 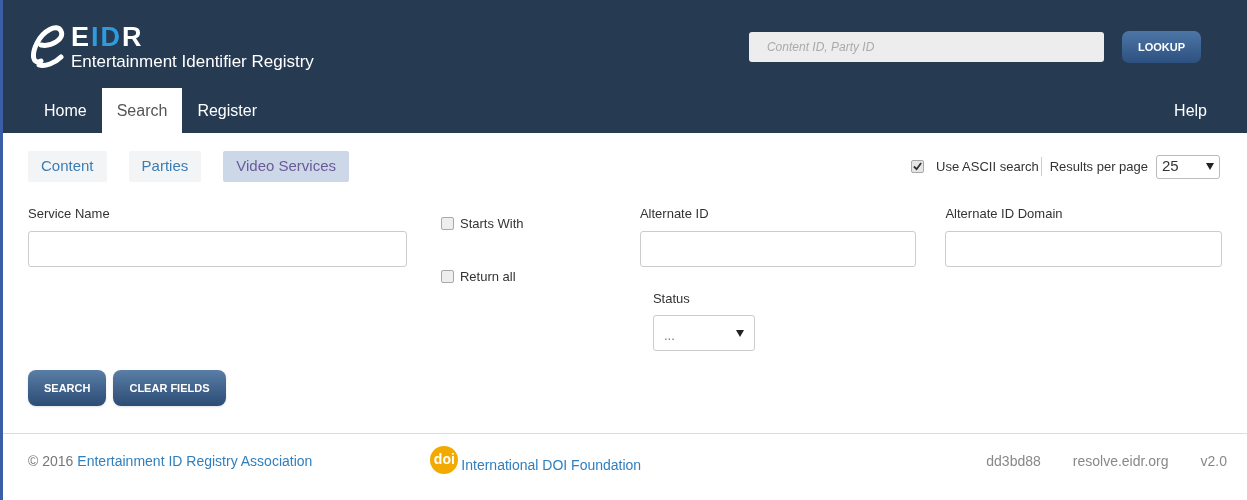 I want to click on resolver-text: resolve.eidr.org, so click(x=1120, y=461).